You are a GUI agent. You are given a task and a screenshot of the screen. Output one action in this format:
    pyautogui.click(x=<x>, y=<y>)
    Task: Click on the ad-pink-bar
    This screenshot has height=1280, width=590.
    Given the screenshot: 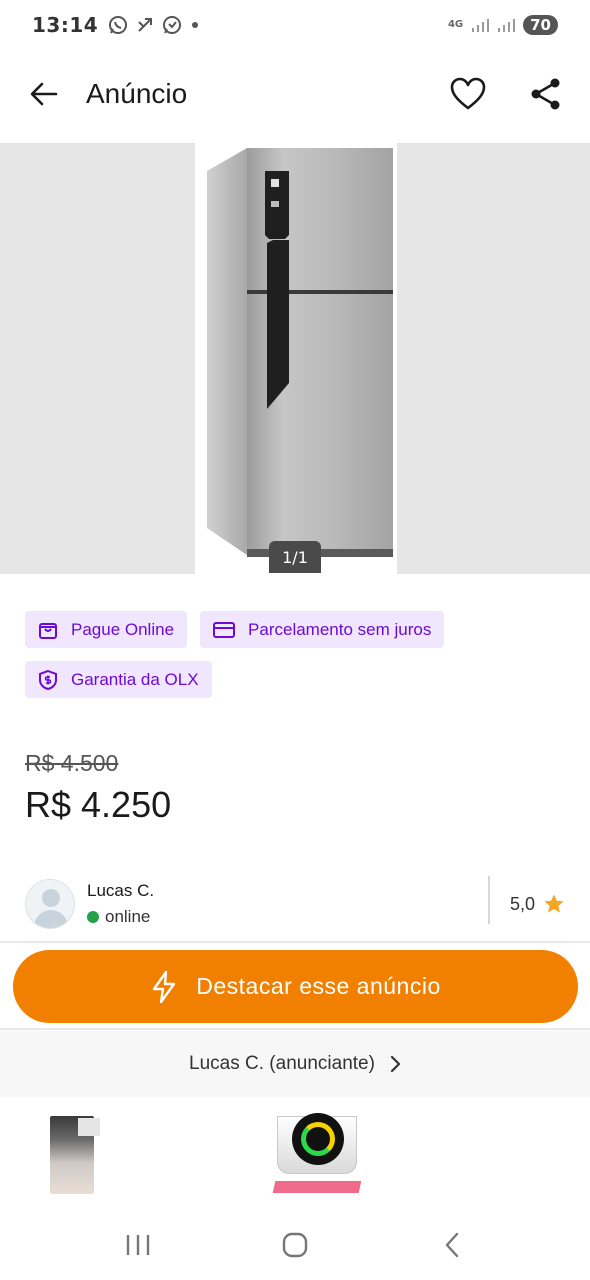 What is the action you would take?
    pyautogui.click(x=317, y=1187)
    